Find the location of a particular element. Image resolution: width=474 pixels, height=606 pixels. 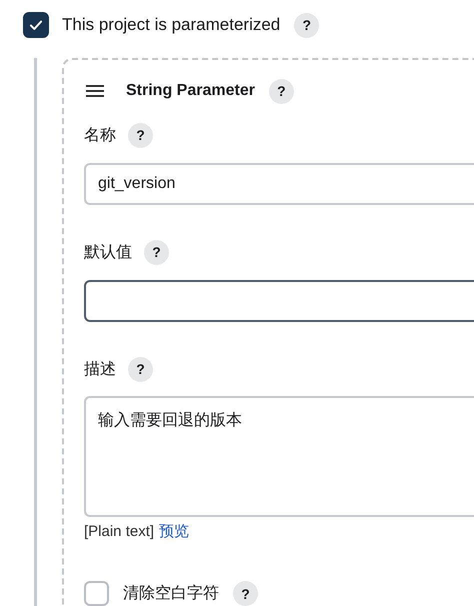

input-field is located at coordinates (279, 301).